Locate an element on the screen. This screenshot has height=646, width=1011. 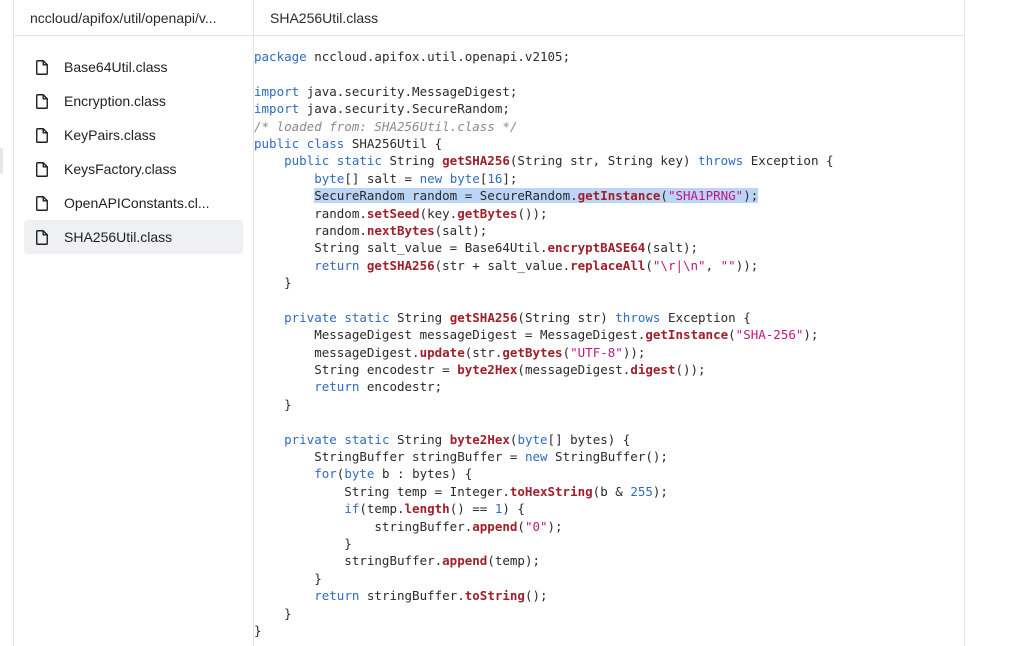
code-token: 16 is located at coordinates (495, 178).